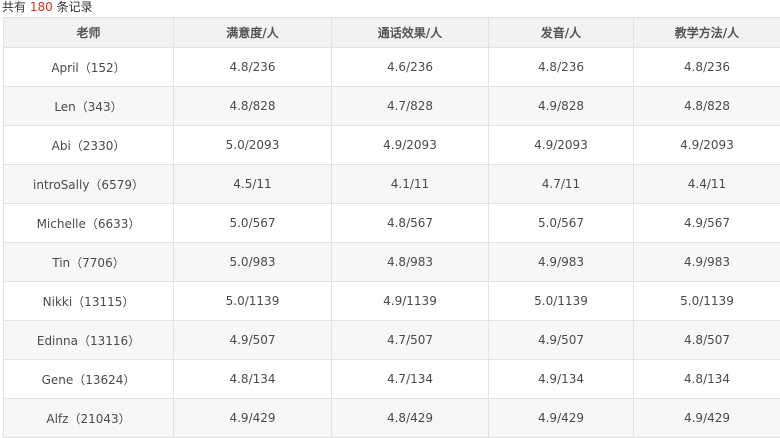  Describe the element at coordinates (410, 301) in the screenshot. I see `call-quality-cell: 4.9/1139` at that location.